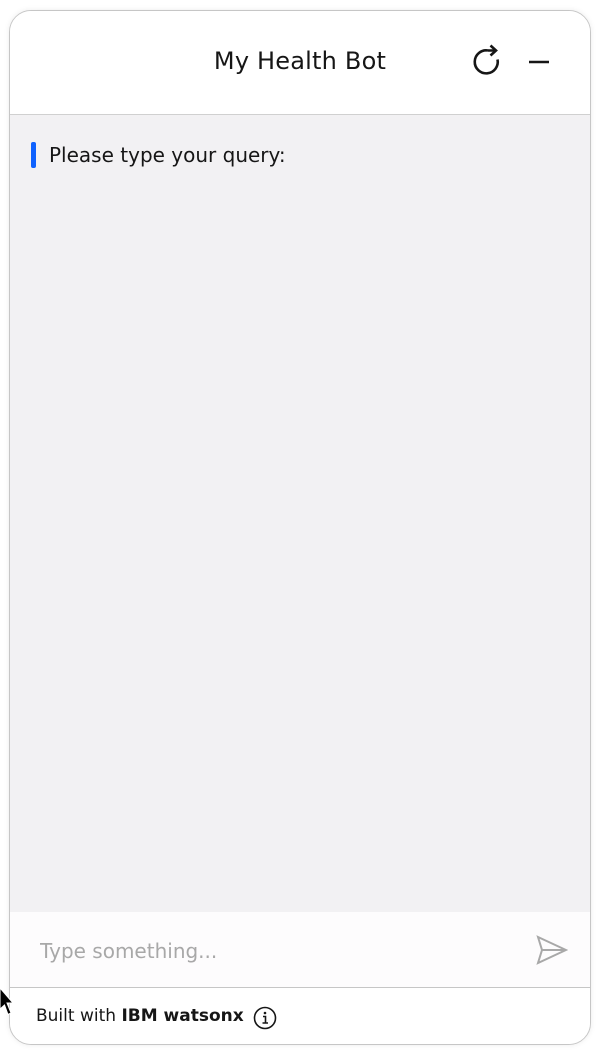 Image resolution: width=600 pixels, height=1053 pixels. I want to click on info-button, so click(265, 1018).